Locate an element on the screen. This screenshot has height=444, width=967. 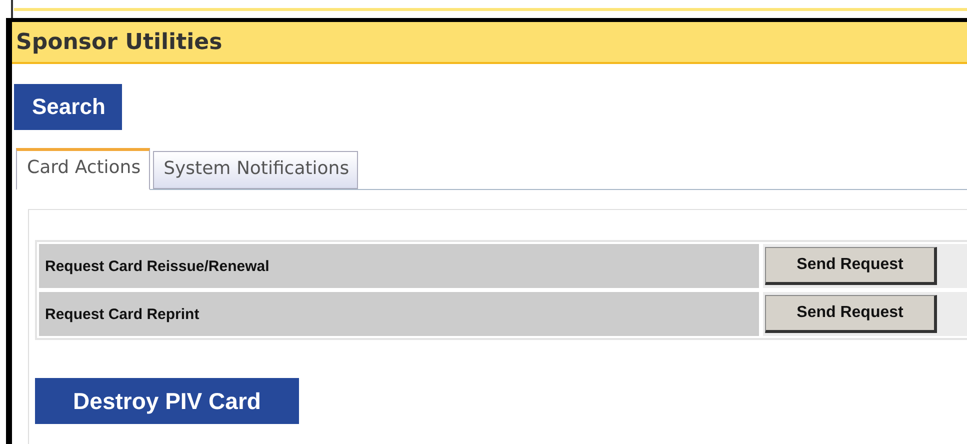
action-label: Request Card Reprint is located at coordinates (399, 314).